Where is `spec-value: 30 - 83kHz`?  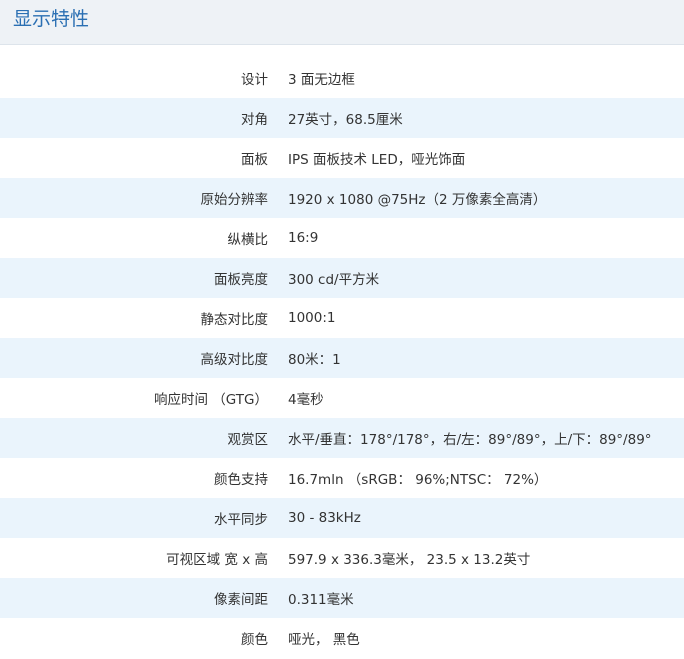
spec-value: 30 - 83kHz is located at coordinates (324, 518).